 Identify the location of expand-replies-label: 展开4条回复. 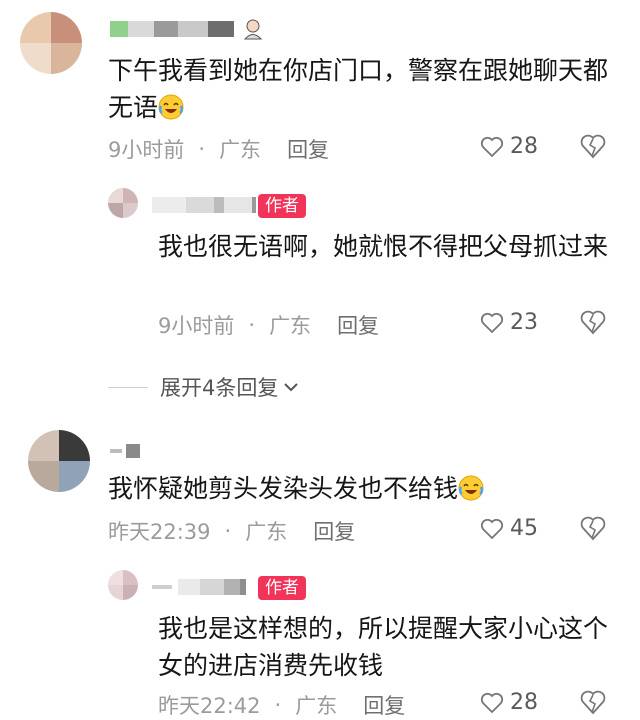
(219, 388).